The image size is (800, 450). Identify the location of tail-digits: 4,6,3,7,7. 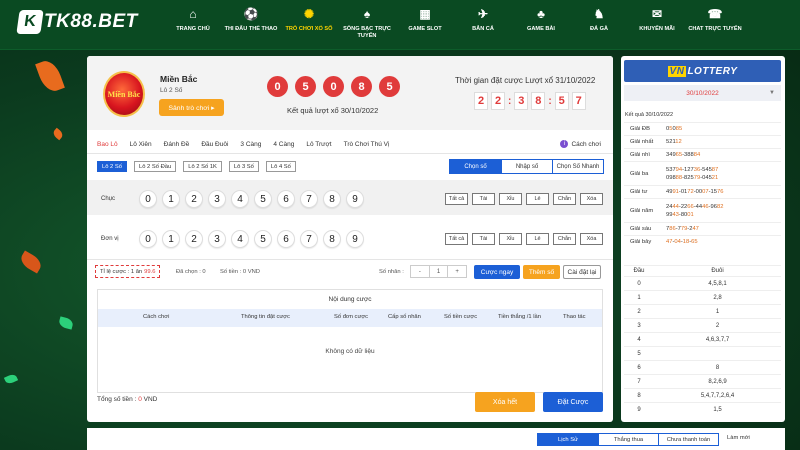
(717, 339).